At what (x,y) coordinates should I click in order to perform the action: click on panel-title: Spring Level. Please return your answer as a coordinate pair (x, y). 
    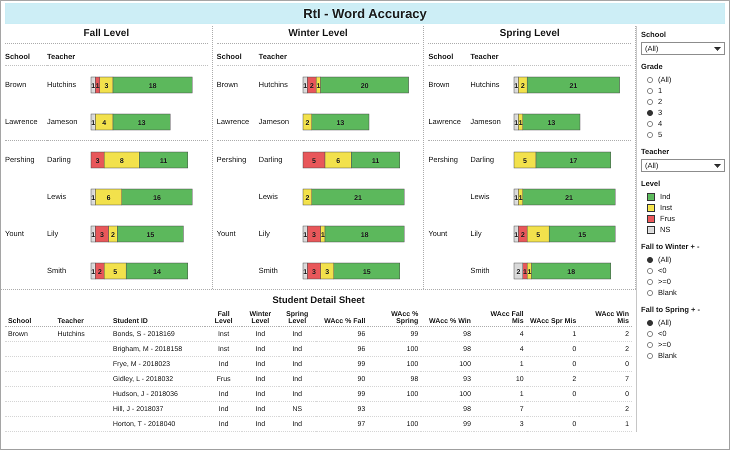
    Looking at the image, I should click on (530, 35).